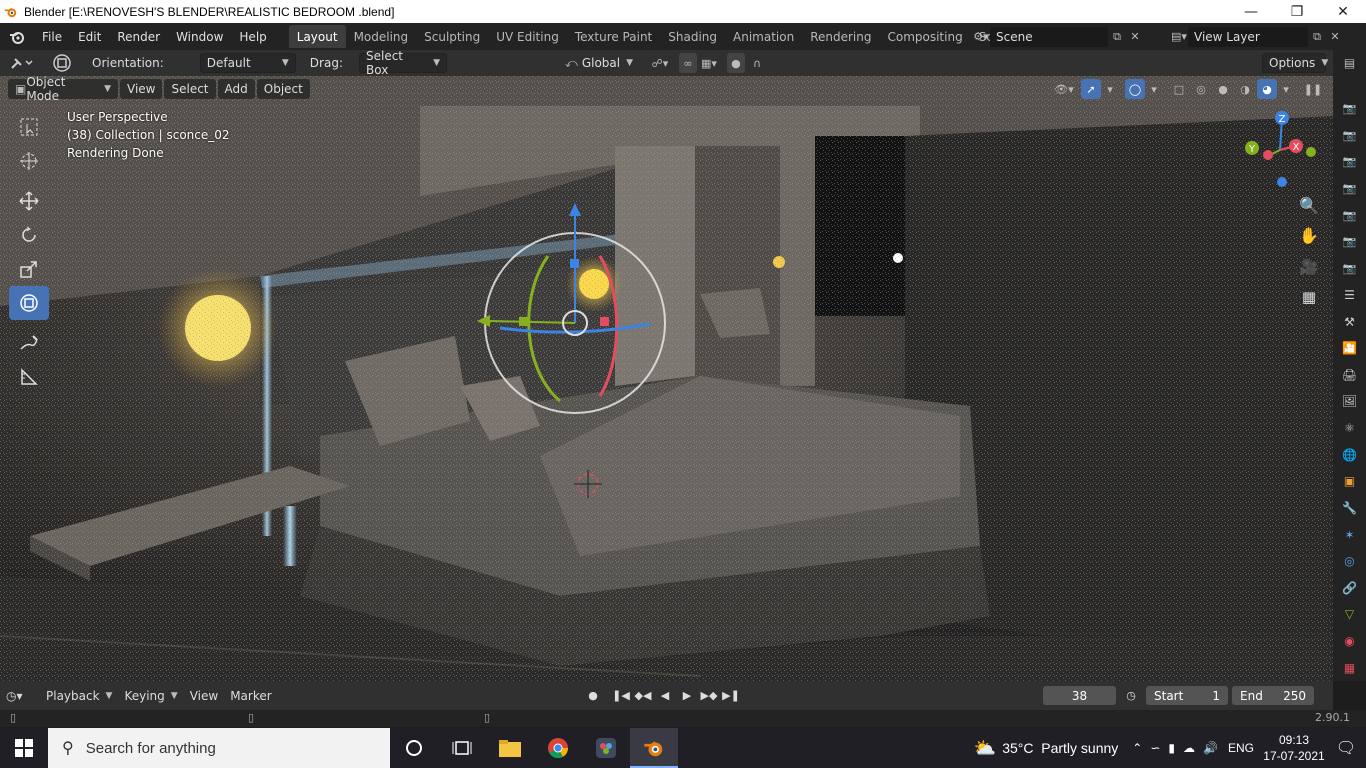 The width and height of the screenshot is (1366, 768). What do you see at coordinates (731, 695) in the screenshot?
I see `jump-to-end-icon: ▶❚` at bounding box center [731, 695].